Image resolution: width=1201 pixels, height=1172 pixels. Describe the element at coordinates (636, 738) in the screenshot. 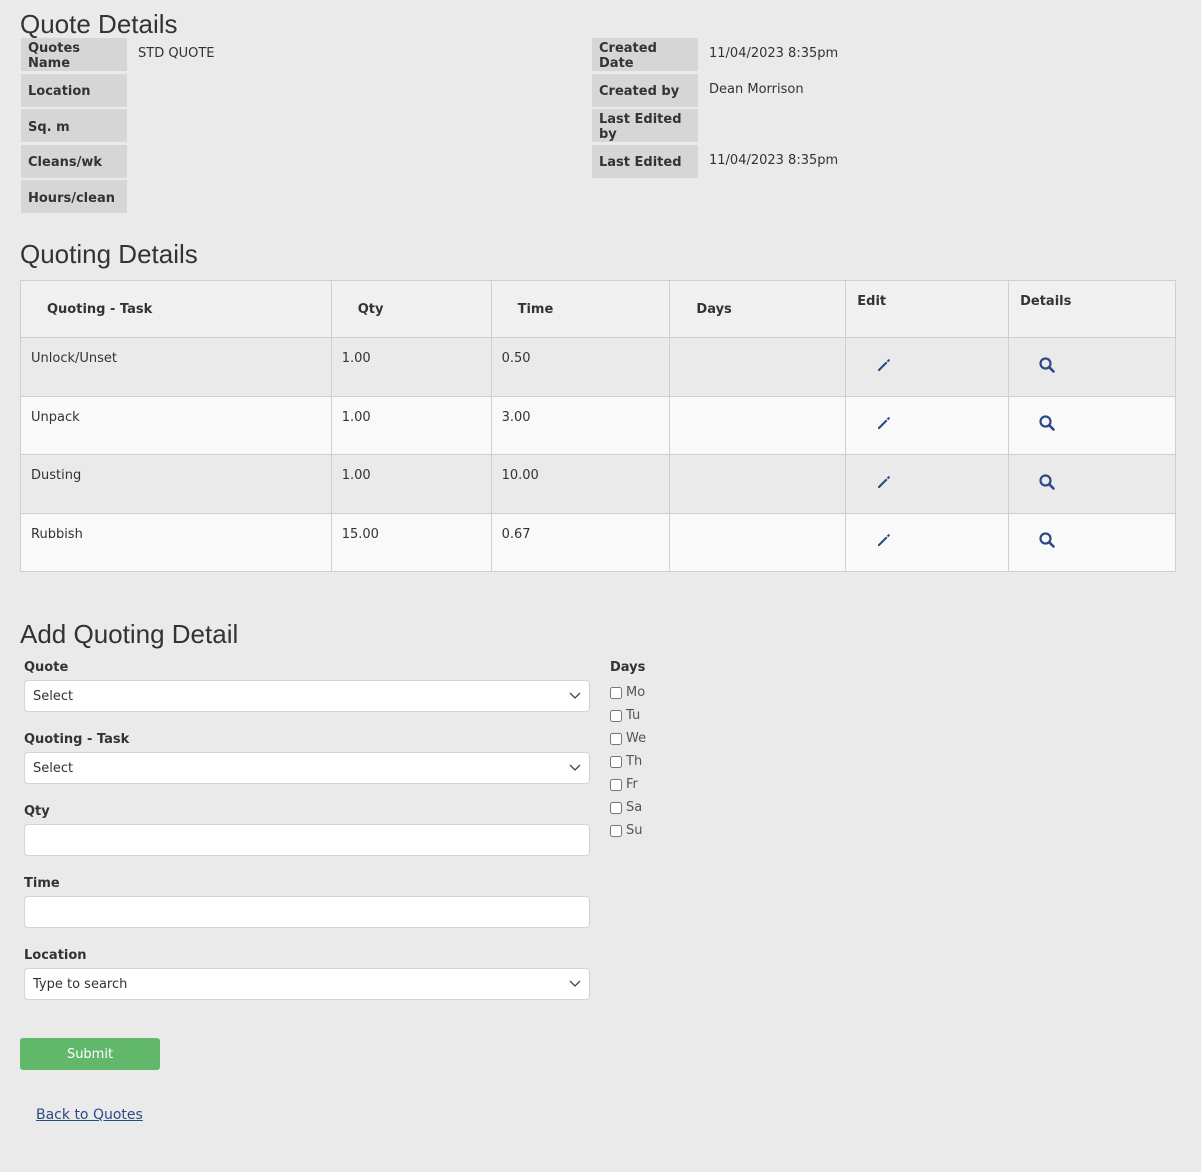

I see `day-label: We` at that location.